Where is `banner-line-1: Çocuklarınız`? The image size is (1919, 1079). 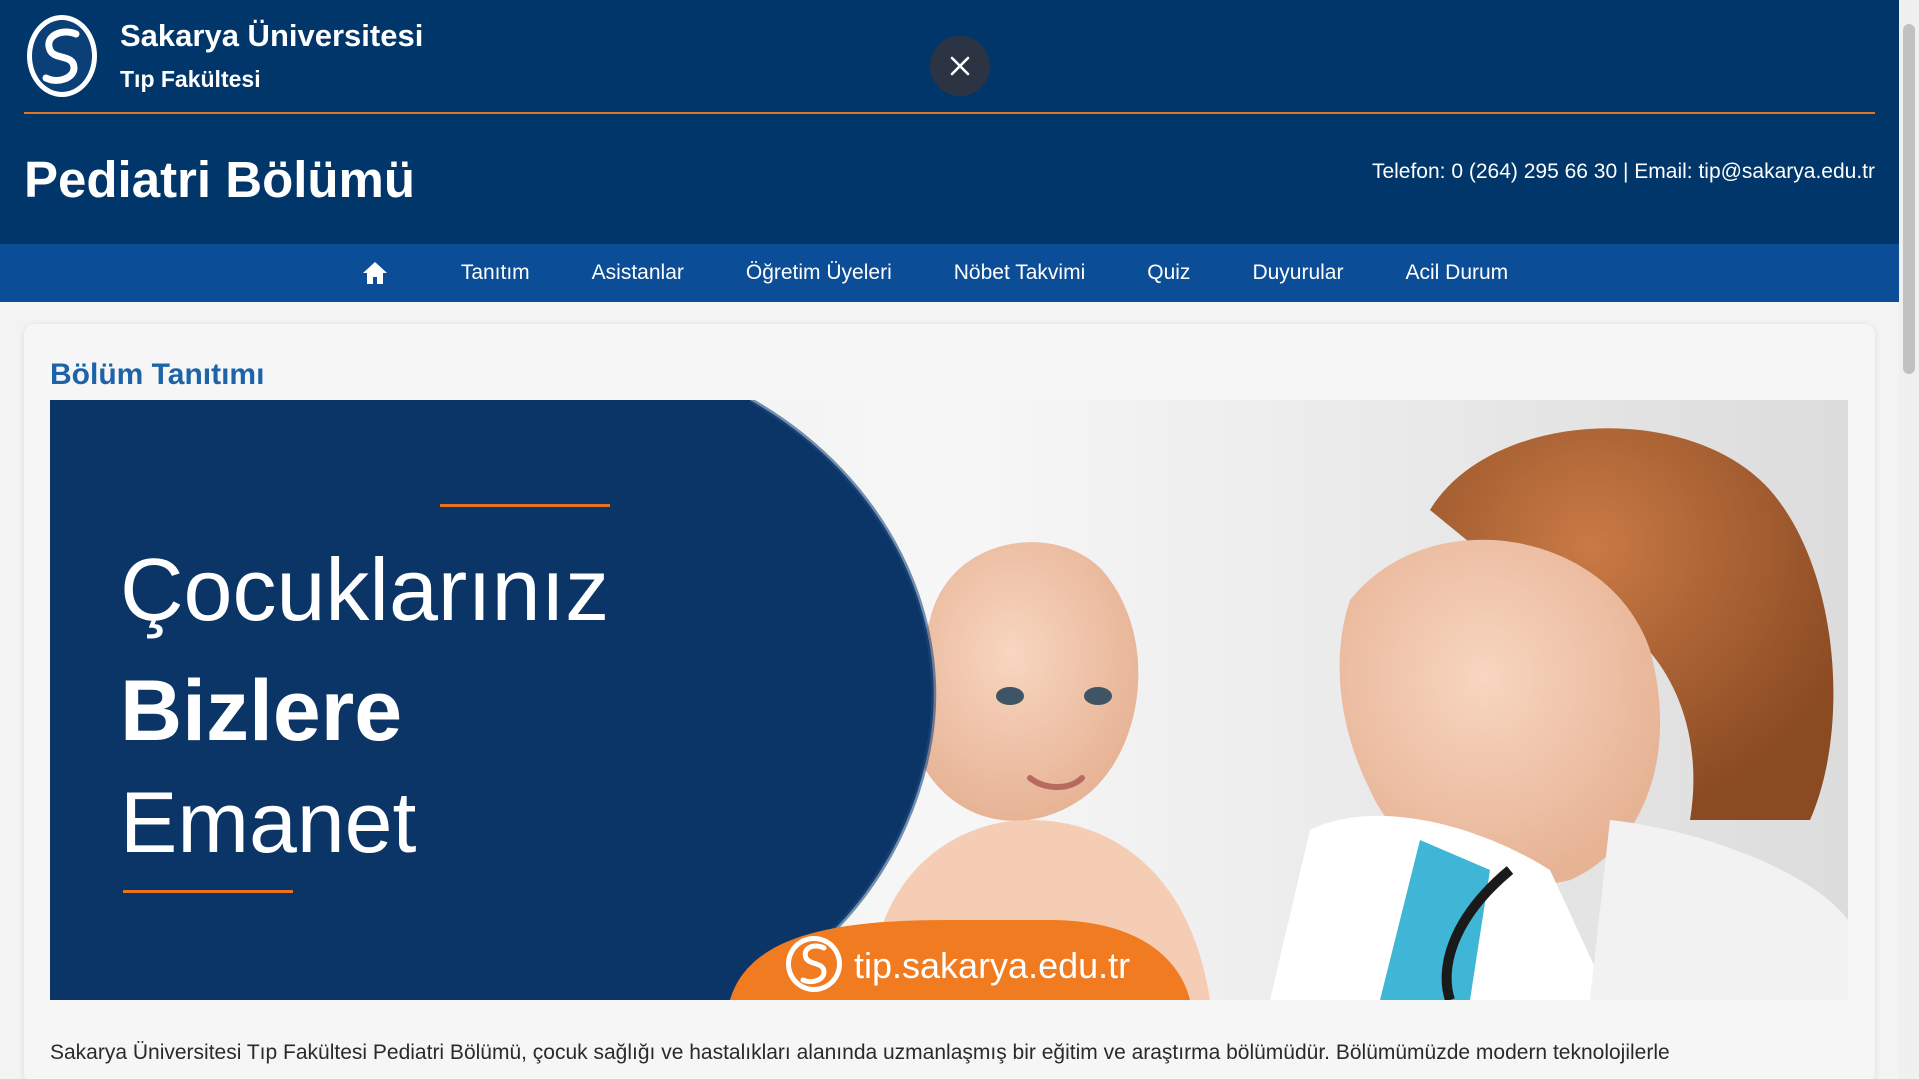 banner-line-1: Çocuklarınız is located at coordinates (364, 589).